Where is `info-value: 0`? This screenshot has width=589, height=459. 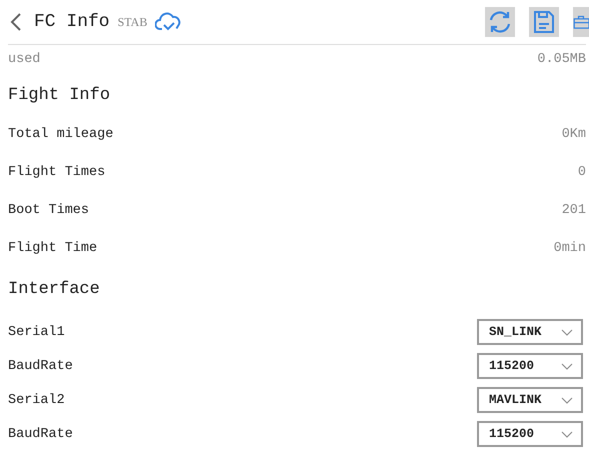
info-value: 0 is located at coordinates (582, 172).